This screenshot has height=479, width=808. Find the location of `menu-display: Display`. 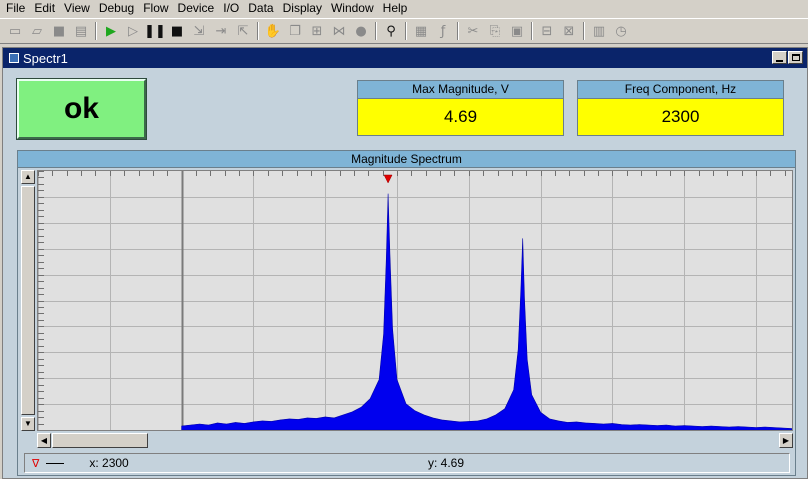

menu-display: Display is located at coordinates (303, 8).